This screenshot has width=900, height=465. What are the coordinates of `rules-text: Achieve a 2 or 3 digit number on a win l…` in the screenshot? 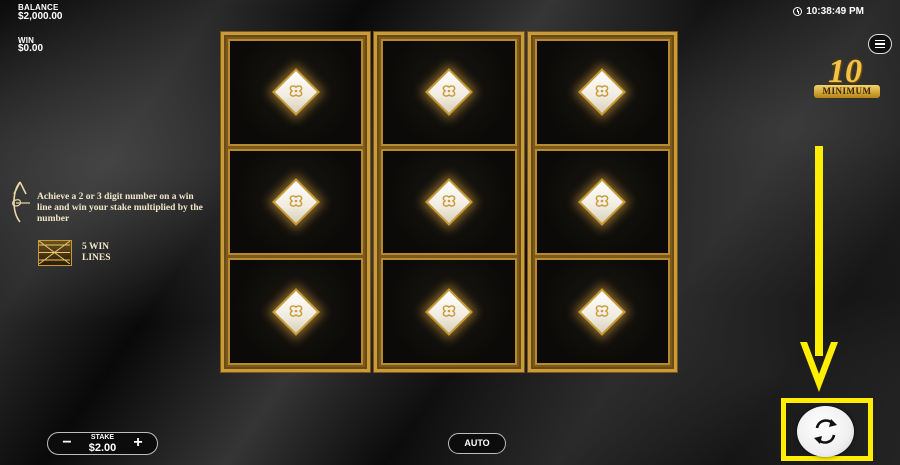 It's located at (120, 208).